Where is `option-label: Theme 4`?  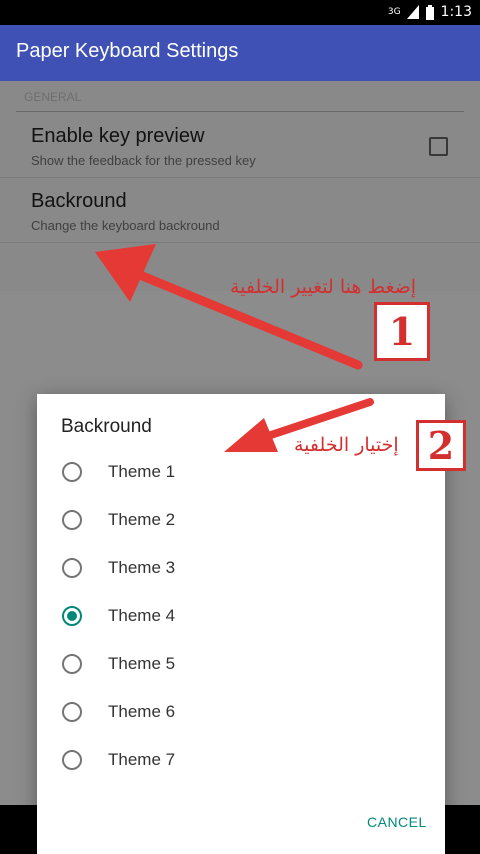
option-label: Theme 4 is located at coordinates (142, 615).